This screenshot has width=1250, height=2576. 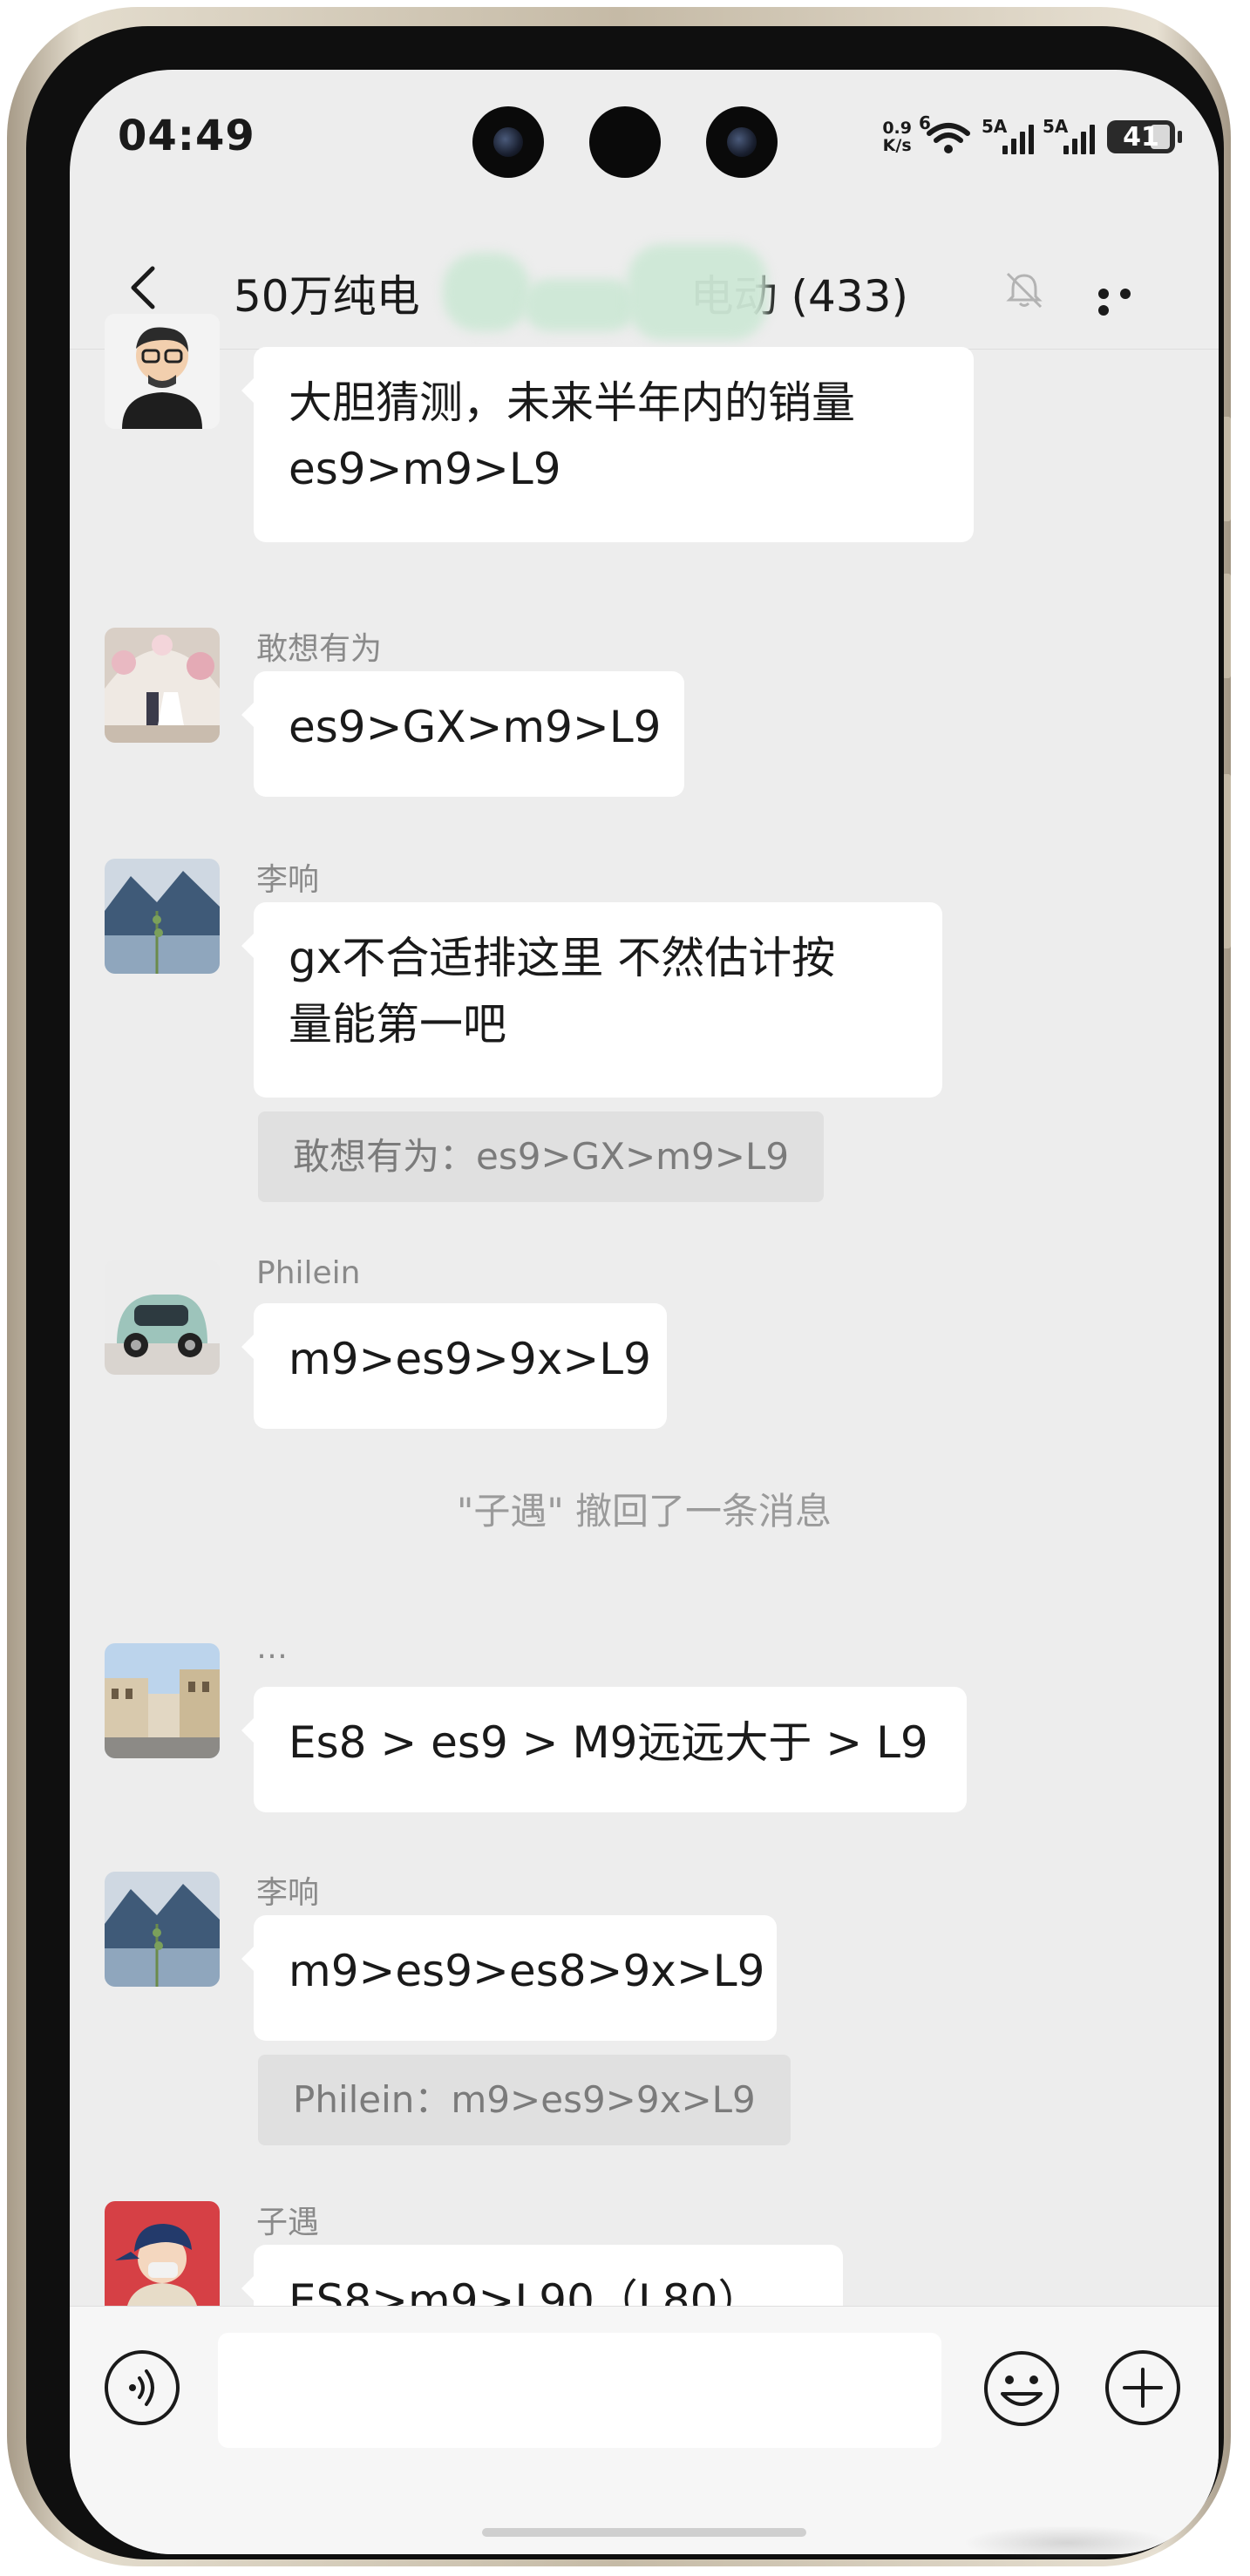 What do you see at coordinates (142, 2387) in the screenshot?
I see `voice-icon` at bounding box center [142, 2387].